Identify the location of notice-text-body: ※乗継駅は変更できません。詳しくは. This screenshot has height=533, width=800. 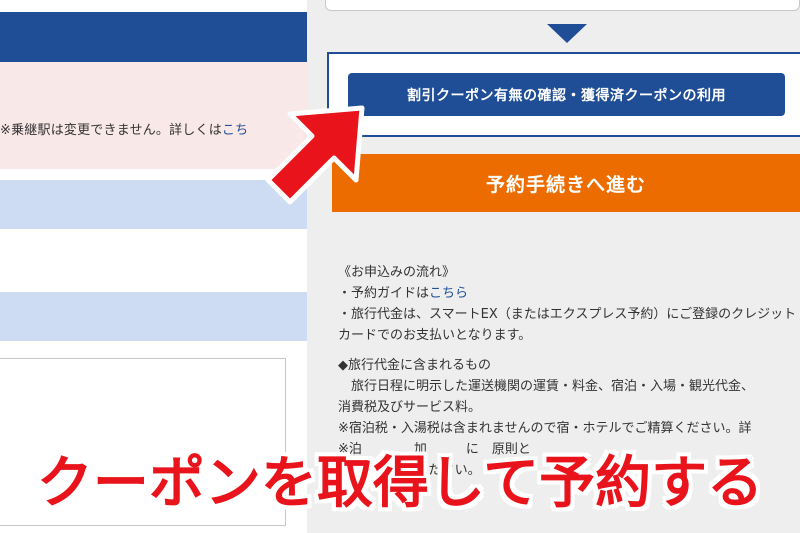
(111, 130).